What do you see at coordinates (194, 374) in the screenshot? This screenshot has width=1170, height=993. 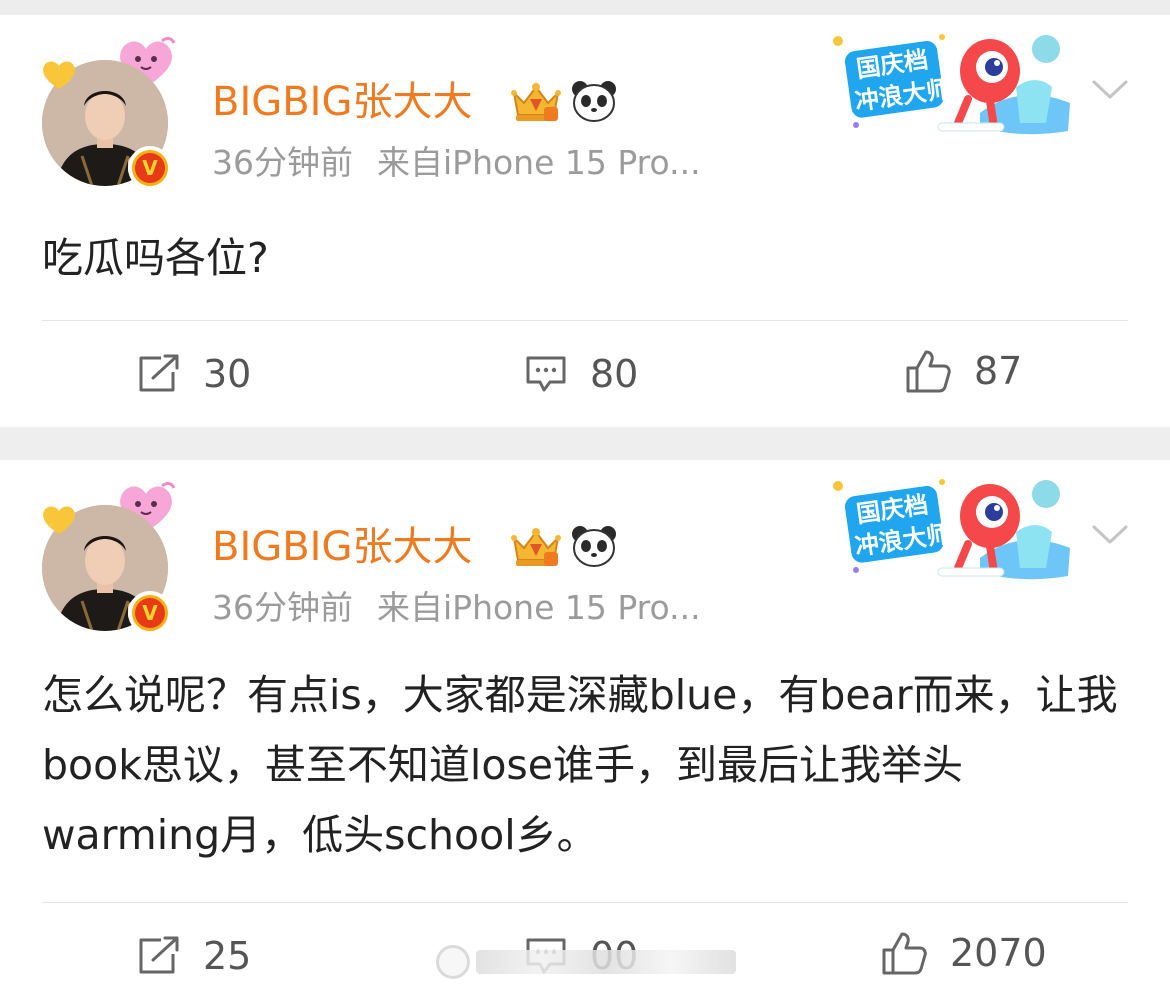 I see `repost-button: 30` at bounding box center [194, 374].